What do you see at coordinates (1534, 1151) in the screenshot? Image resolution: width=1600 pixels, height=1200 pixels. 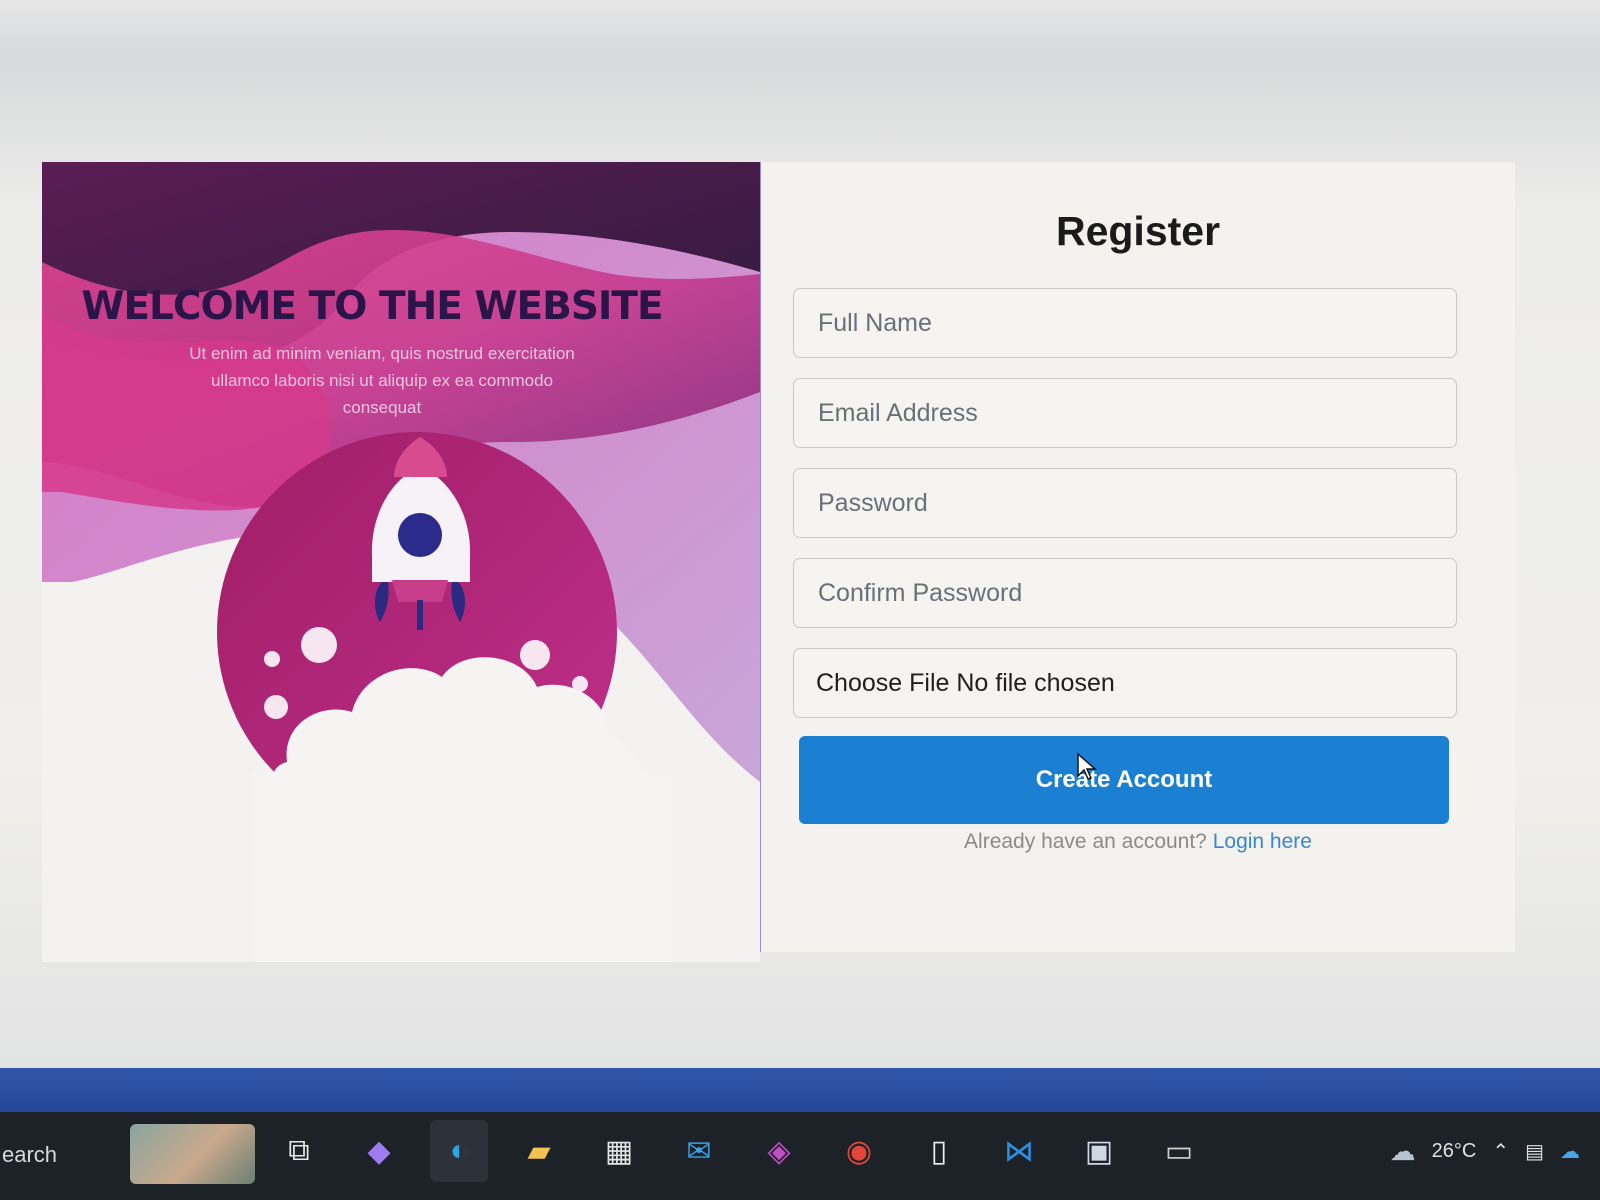 I see `network-icon: ▤` at bounding box center [1534, 1151].